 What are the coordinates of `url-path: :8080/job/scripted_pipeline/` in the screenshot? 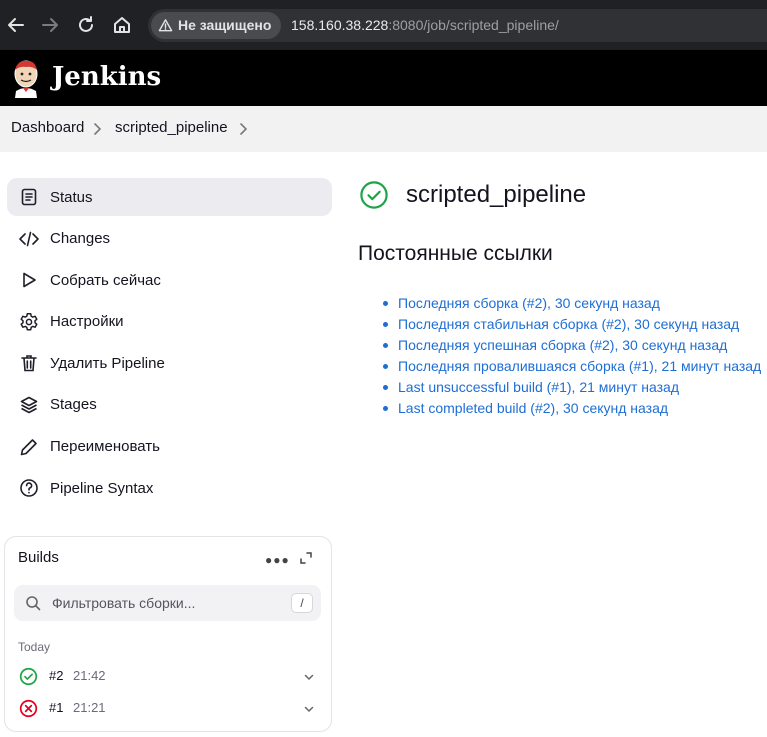 It's located at (473, 25).